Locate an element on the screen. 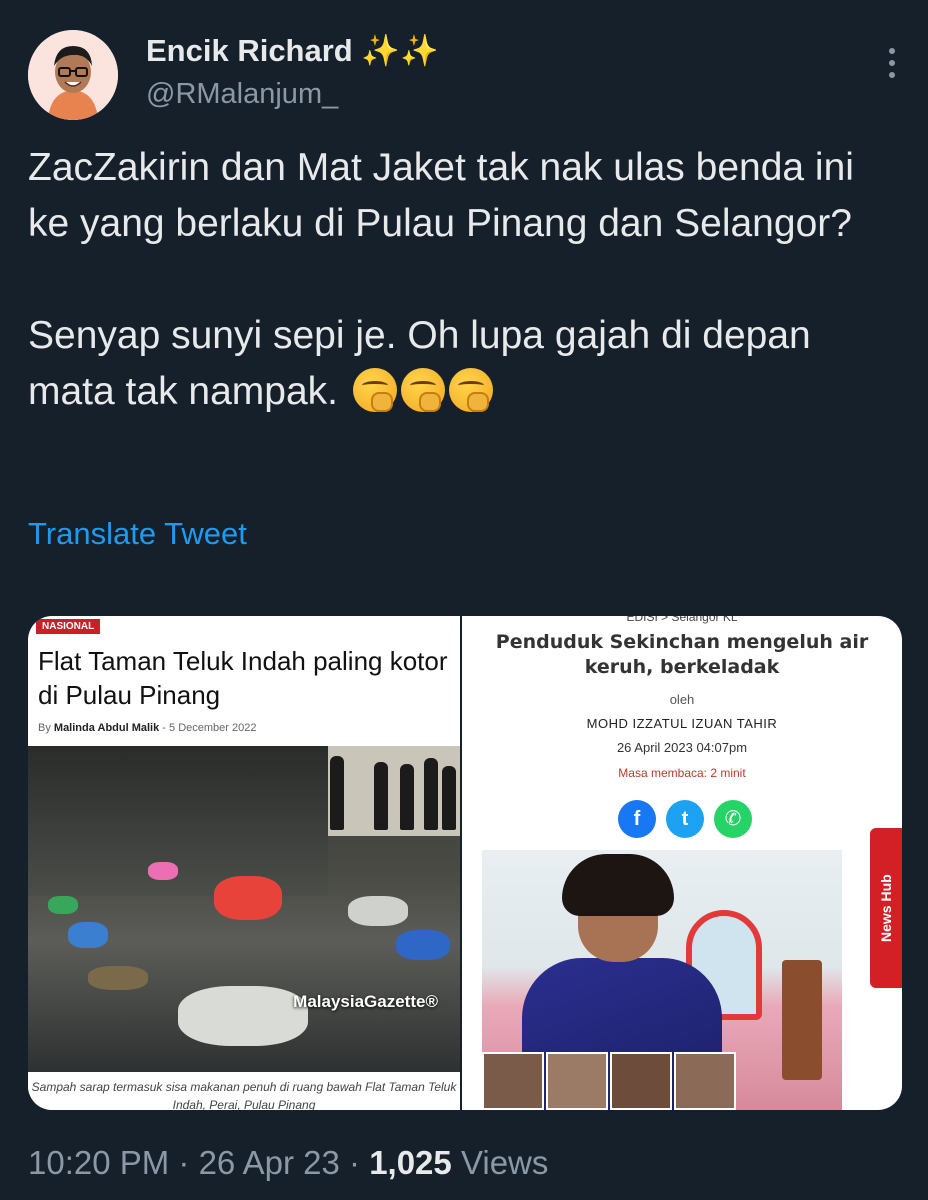 This screenshot has width=928, height=1200. tweet-header: Encik Richard ✨✨ @RMalanjum_ is located at coordinates (468, 75).